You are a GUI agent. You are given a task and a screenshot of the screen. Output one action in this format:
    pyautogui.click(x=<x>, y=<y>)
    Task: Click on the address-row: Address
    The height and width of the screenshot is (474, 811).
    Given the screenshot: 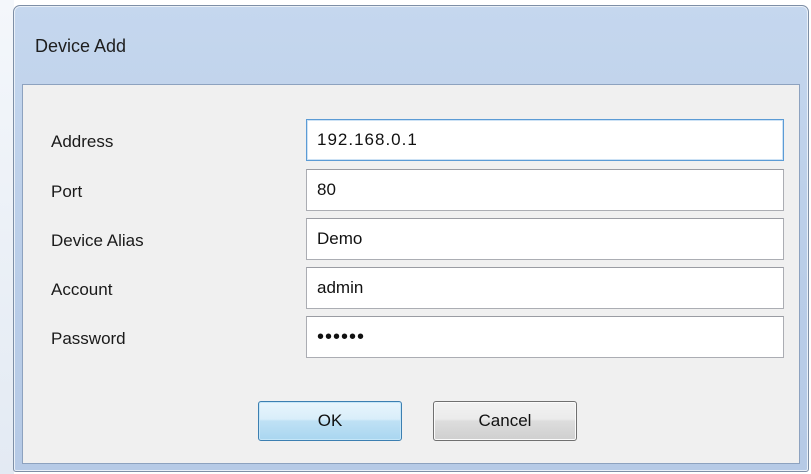 What is the action you would take?
    pyautogui.click(x=411, y=140)
    